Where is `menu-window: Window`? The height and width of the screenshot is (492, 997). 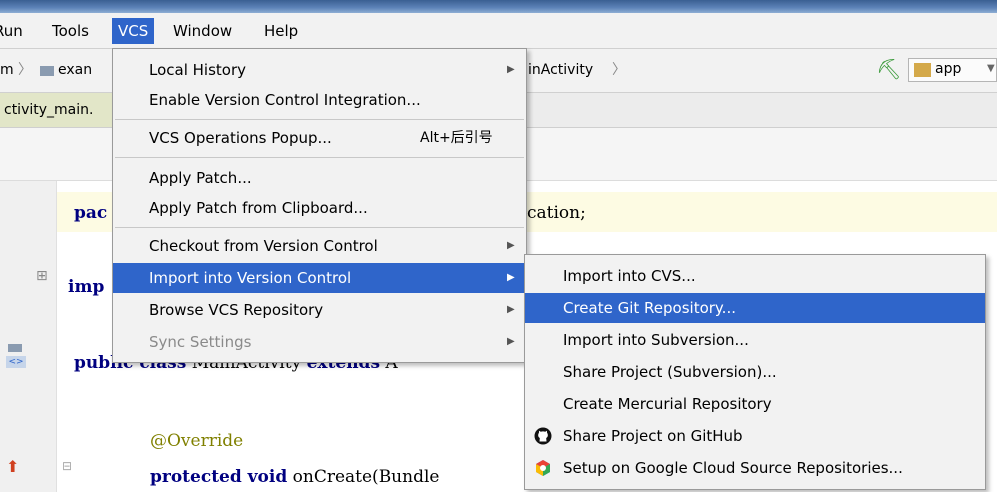
menu-window: Window is located at coordinates (202, 31).